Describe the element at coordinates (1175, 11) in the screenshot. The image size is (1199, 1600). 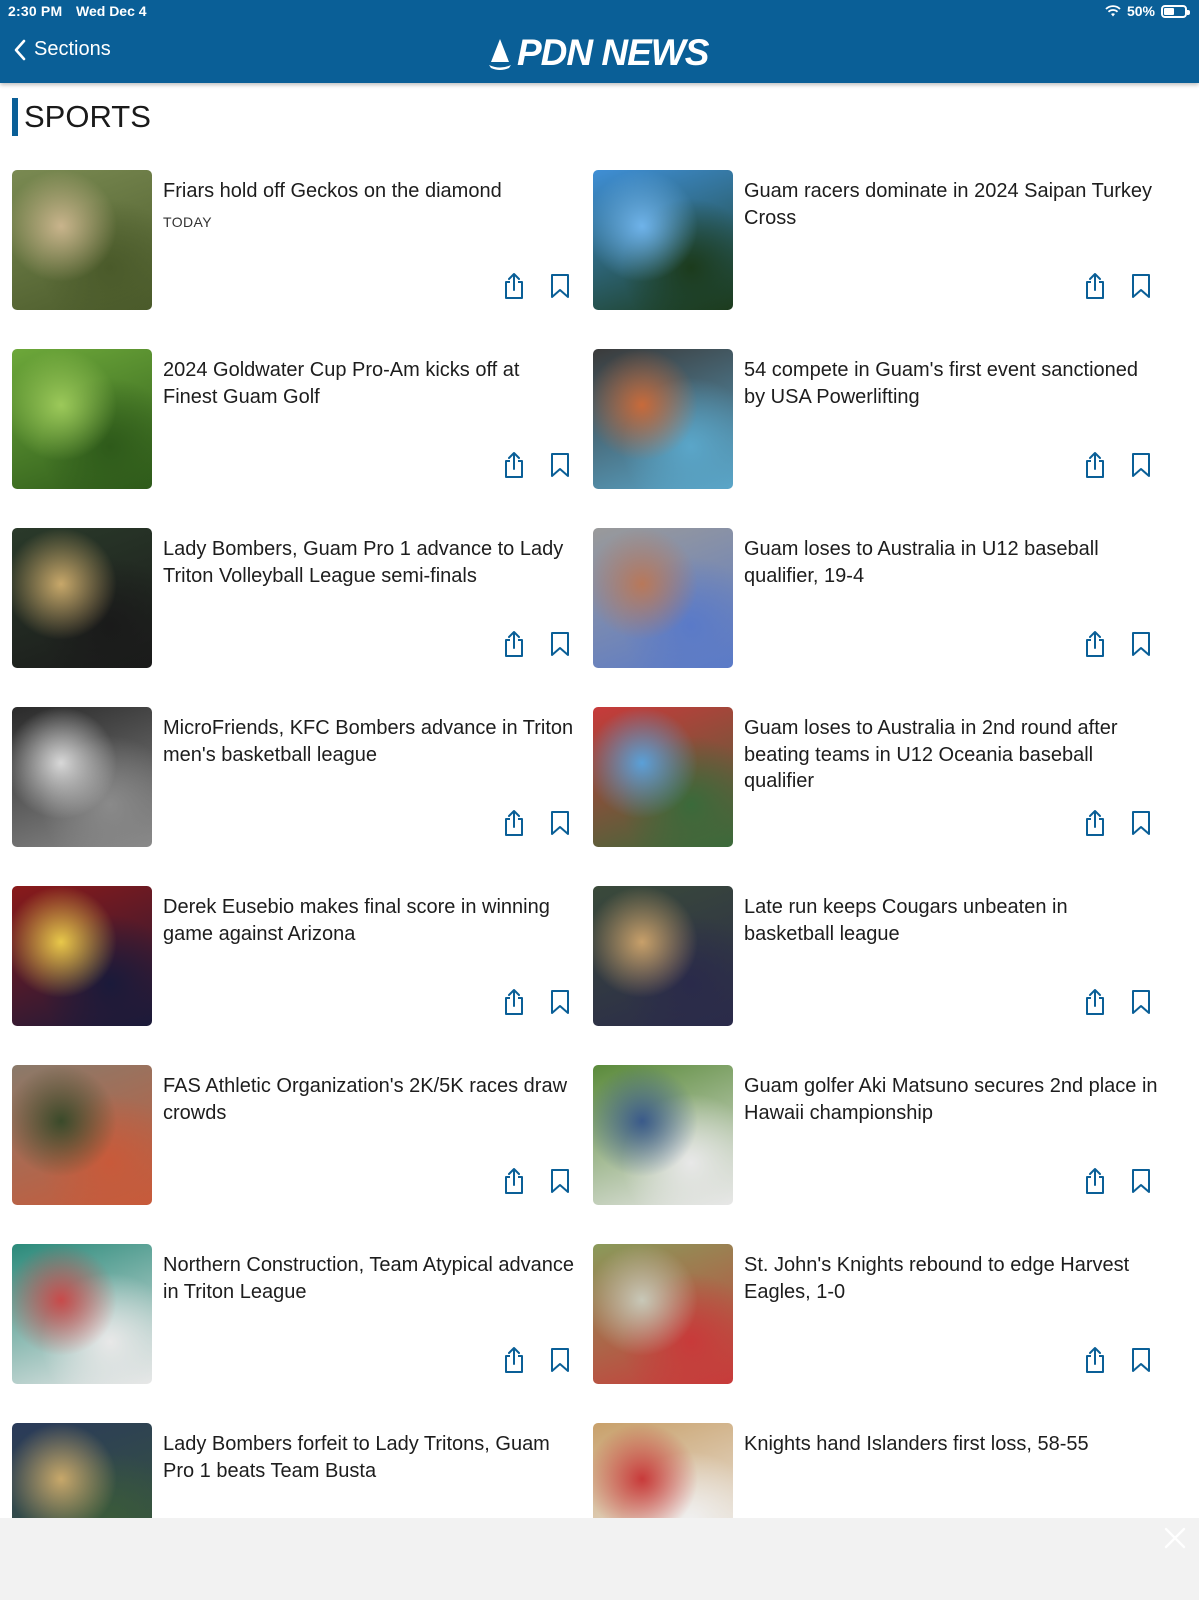
I see `battery-icon` at that location.